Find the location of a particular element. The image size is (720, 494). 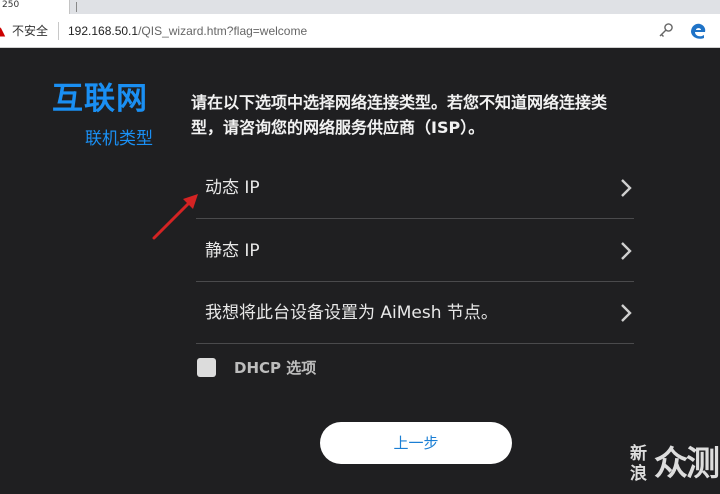

url-text: 192.168.50.1/QIS_wizard.htm?flag=welcome is located at coordinates (187, 31).